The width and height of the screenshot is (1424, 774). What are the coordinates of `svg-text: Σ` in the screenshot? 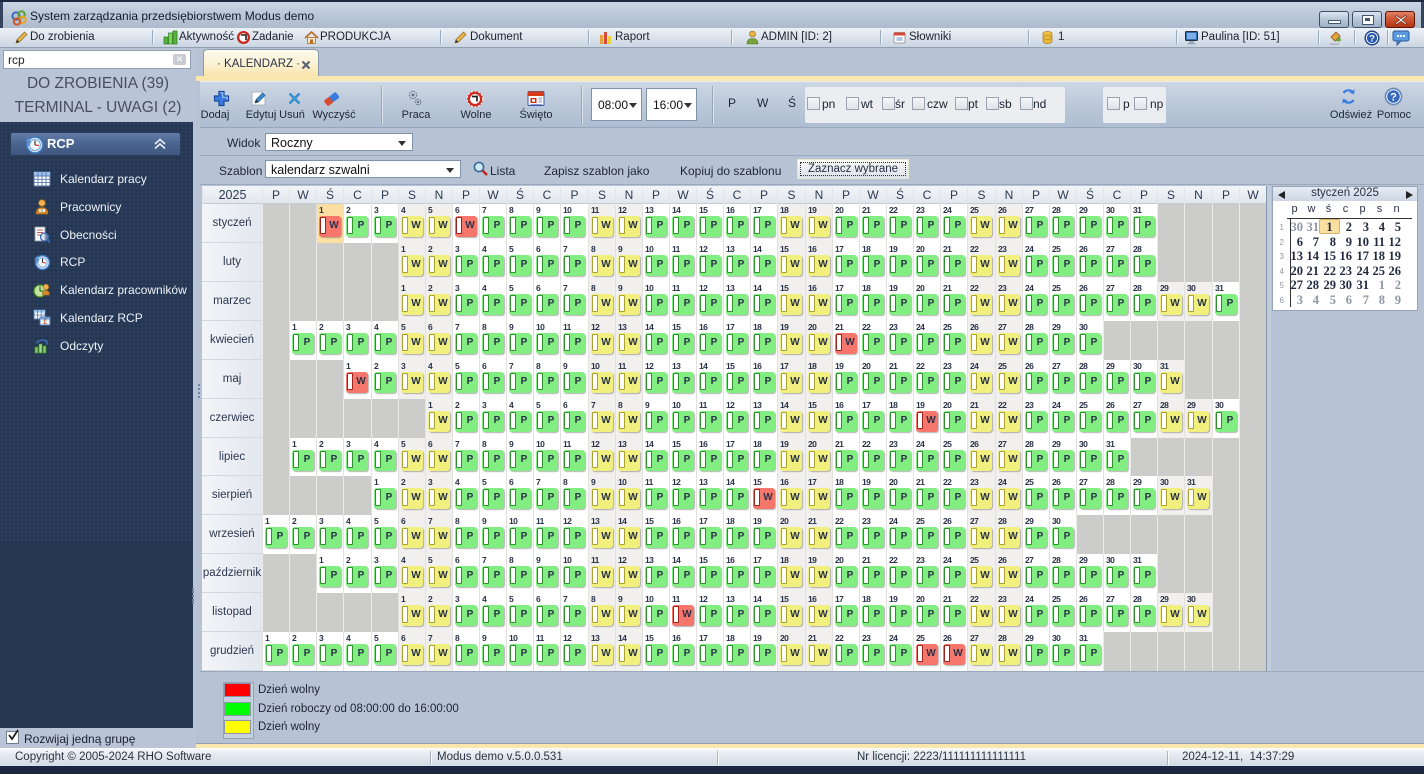 It's located at (45, 323).